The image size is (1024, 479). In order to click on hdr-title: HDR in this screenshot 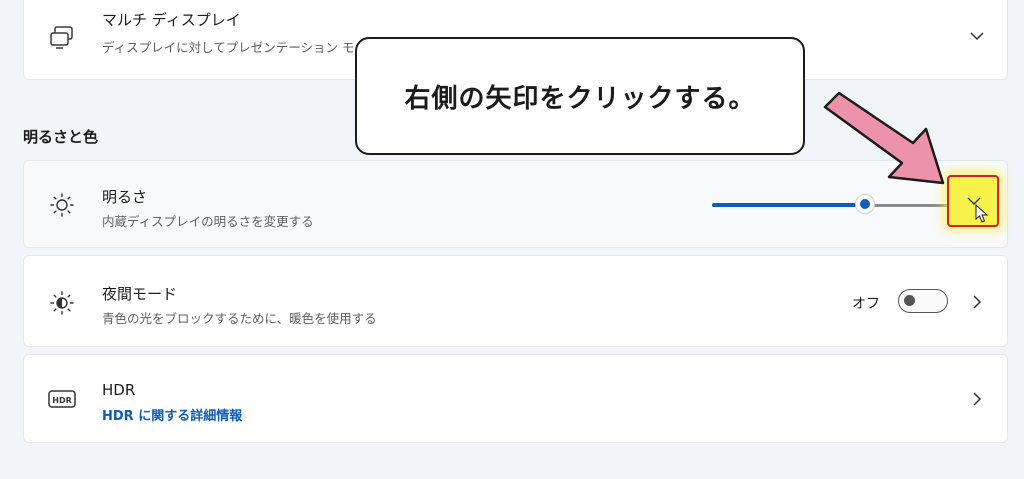, I will do `click(119, 390)`.